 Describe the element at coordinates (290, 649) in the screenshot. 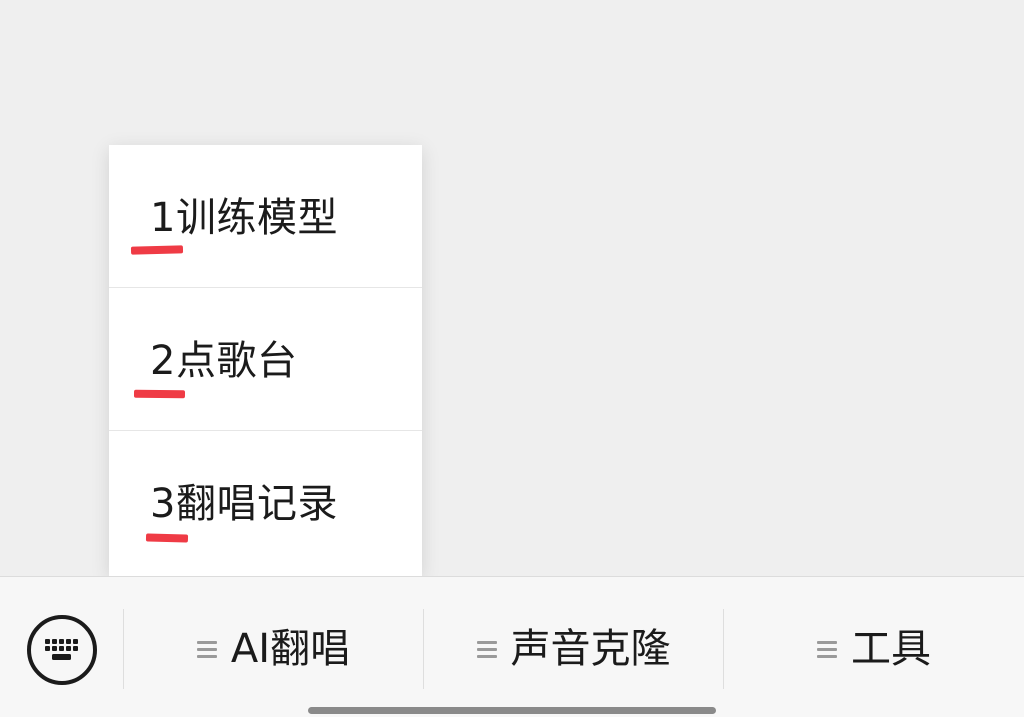

I see `tab-label: AI翻唱` at that location.